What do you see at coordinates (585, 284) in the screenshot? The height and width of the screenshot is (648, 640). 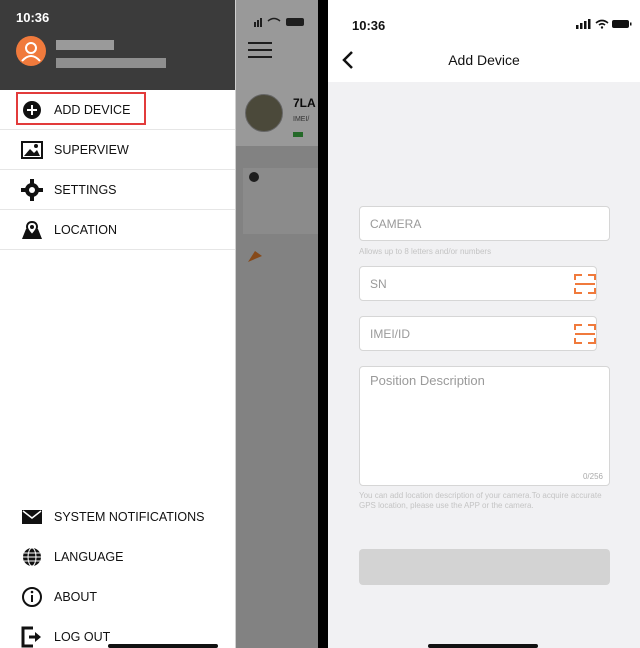 I see `scan-sn-icon` at bounding box center [585, 284].